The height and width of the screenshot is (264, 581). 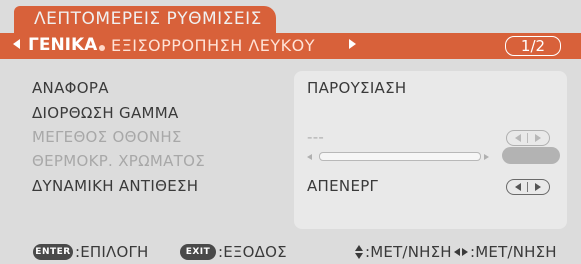 I want to click on dynamic-contrast-stepper, so click(x=528, y=187).